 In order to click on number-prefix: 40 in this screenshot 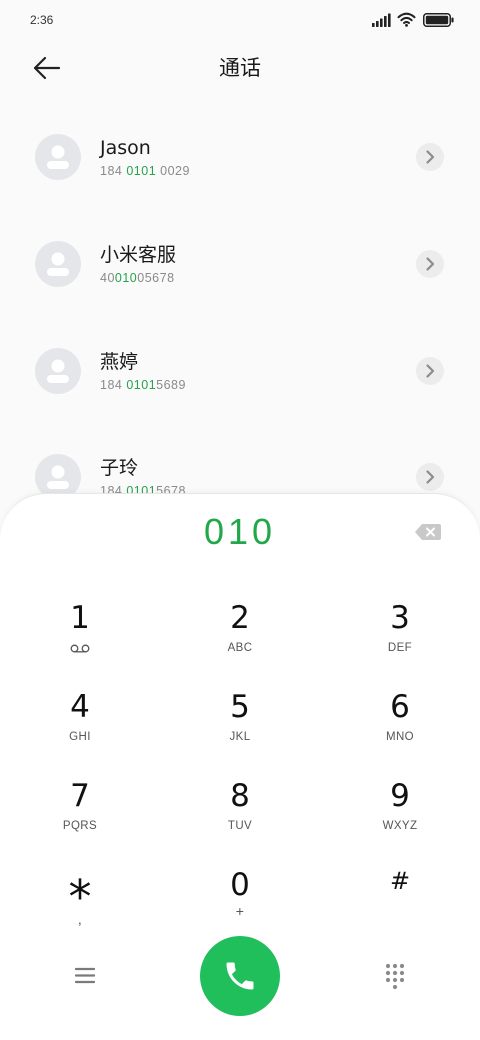, I will do `click(107, 278)`.